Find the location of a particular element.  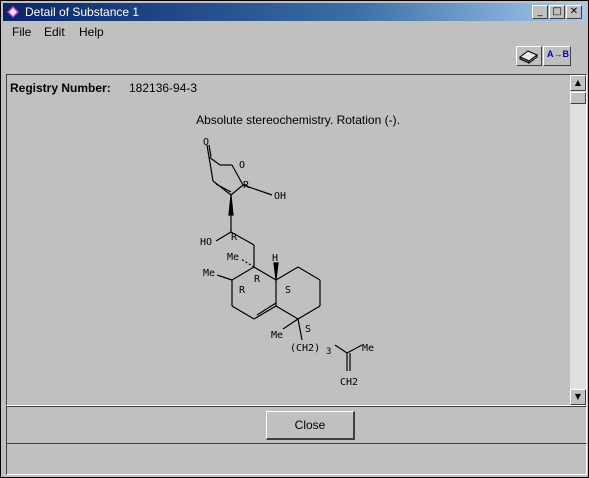

close-window-button: ✕ is located at coordinates (574, 12).